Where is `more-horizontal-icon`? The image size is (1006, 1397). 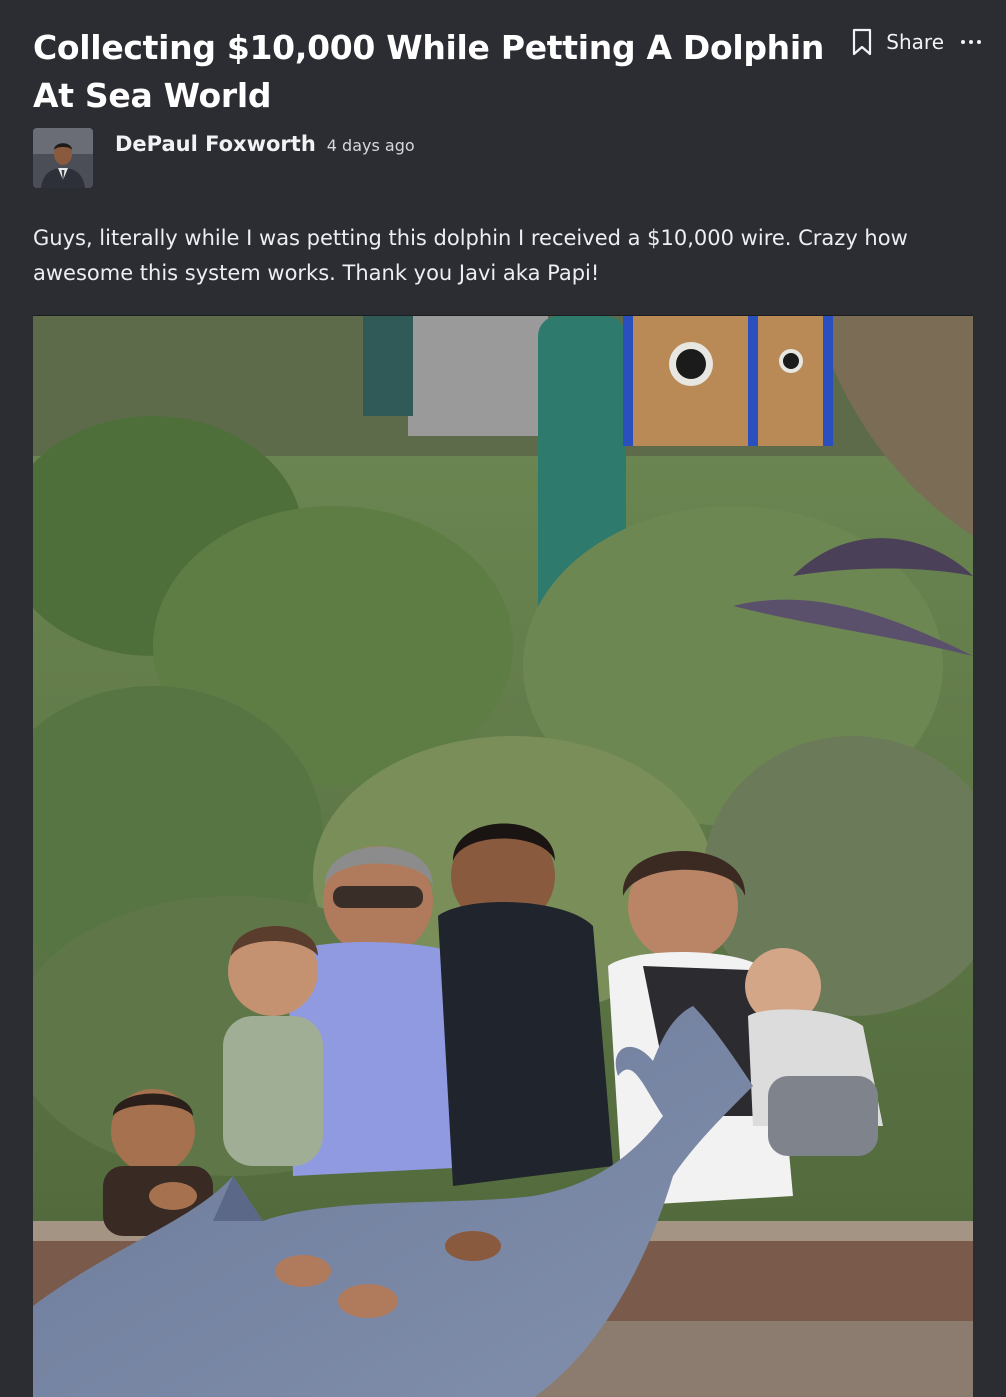 more-horizontal-icon is located at coordinates (971, 42).